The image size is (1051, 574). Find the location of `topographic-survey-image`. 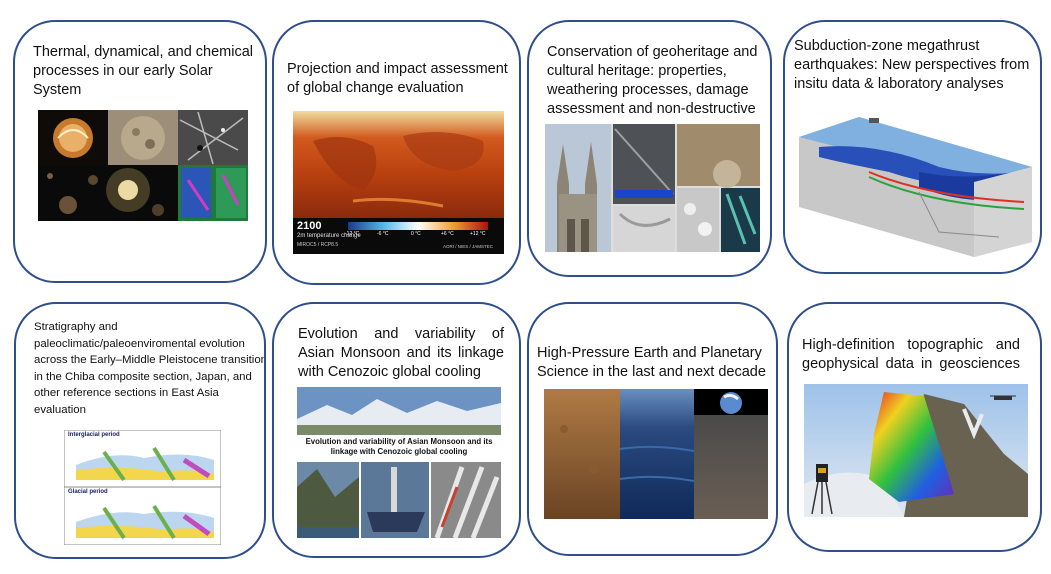

topographic-survey-image is located at coordinates (916, 450).